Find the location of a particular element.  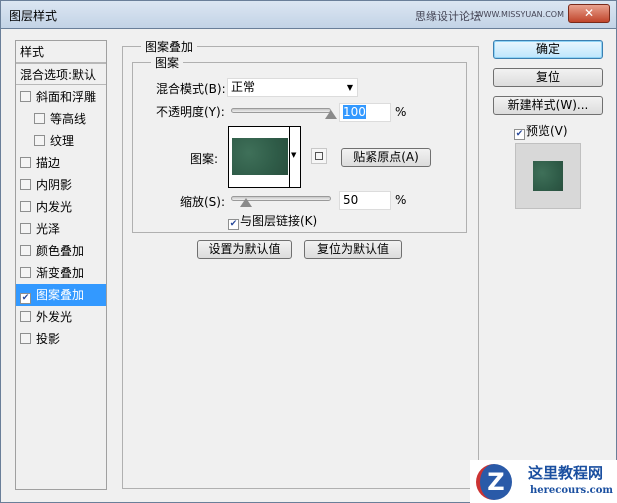

site-logo: Z 这里教程网 herecours.com is located at coordinates (543, 481).